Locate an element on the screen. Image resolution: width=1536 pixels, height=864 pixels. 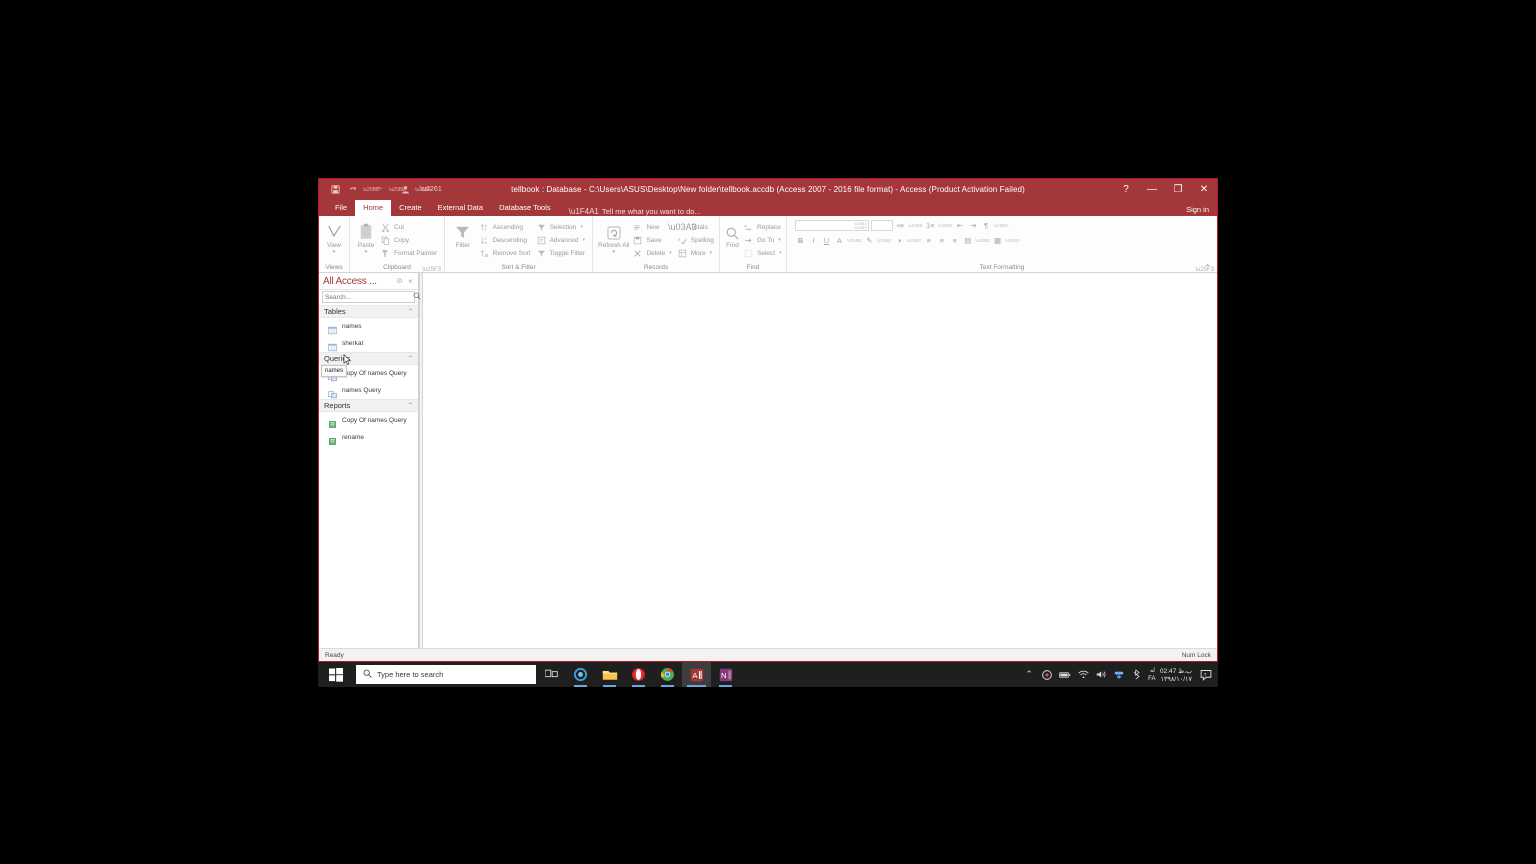
action-center-button: T is located at coordinates (1206, 674).